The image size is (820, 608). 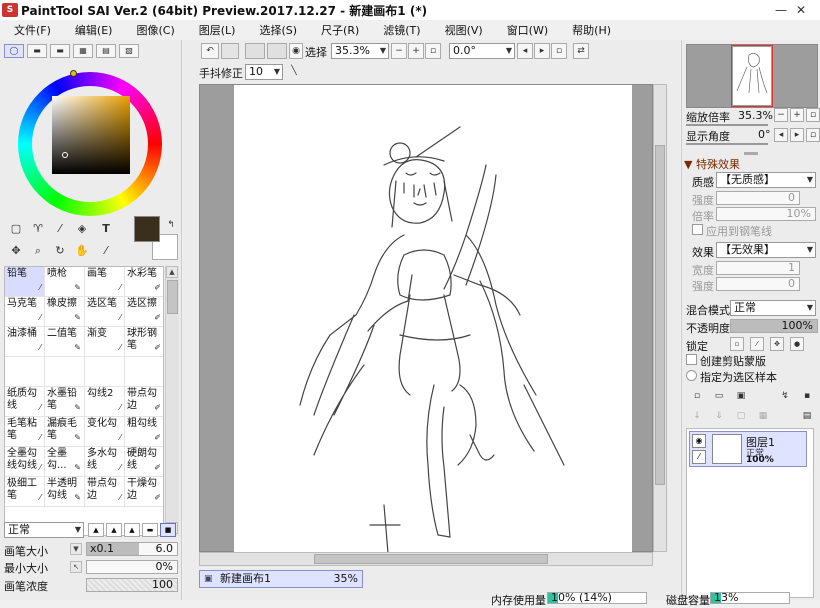 I want to click on clipping-mask-checkbox, so click(x=691, y=359).